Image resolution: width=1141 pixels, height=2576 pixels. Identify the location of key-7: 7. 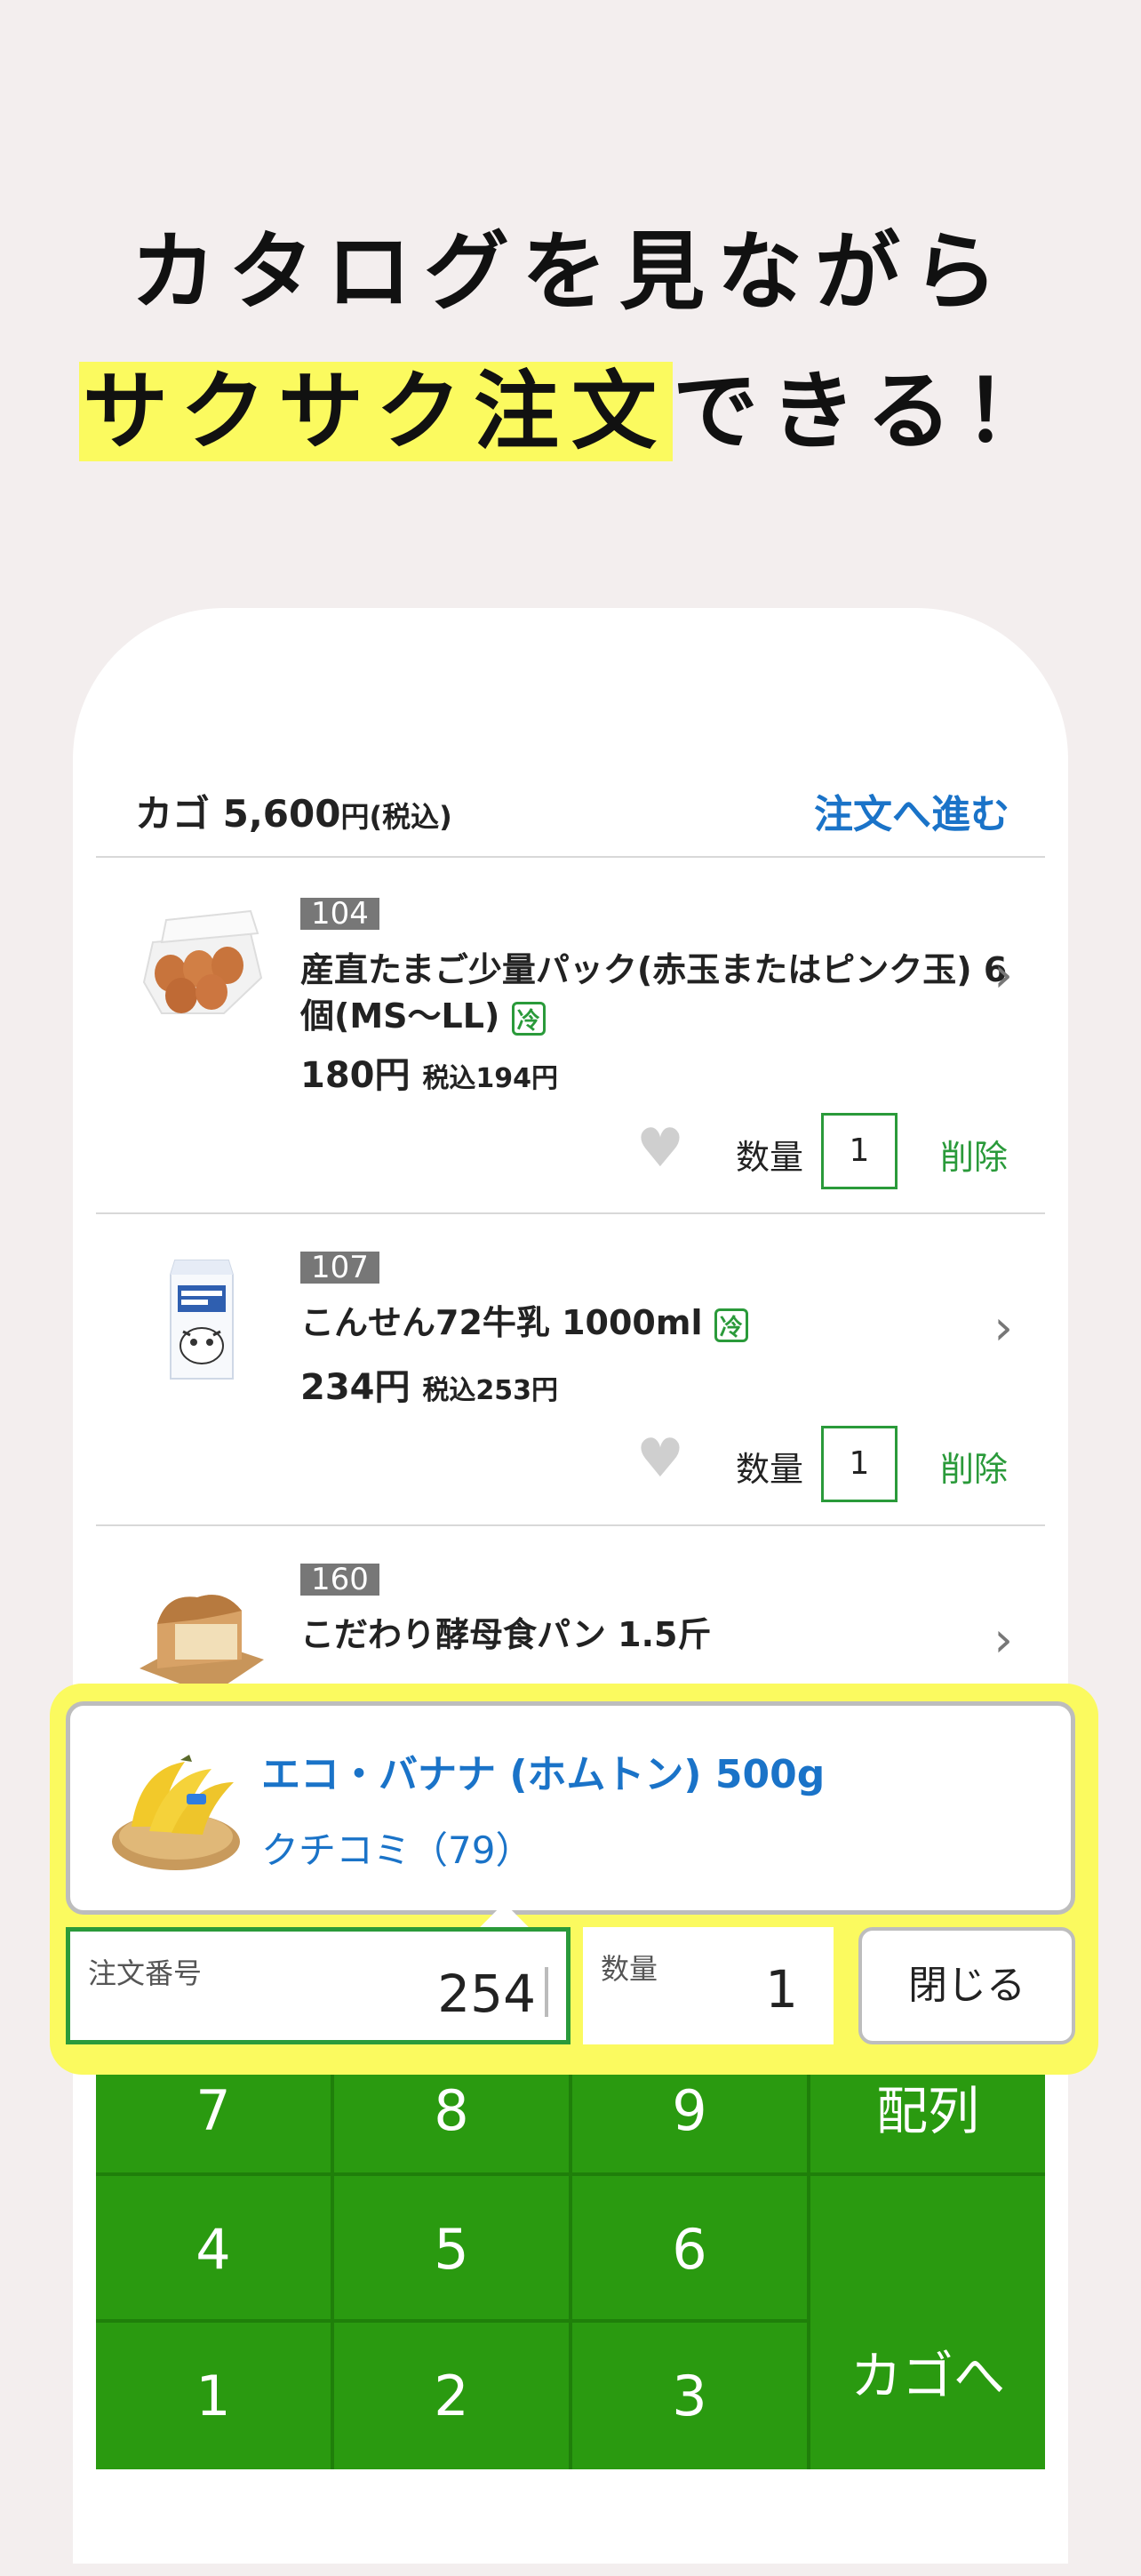
(215, 2121).